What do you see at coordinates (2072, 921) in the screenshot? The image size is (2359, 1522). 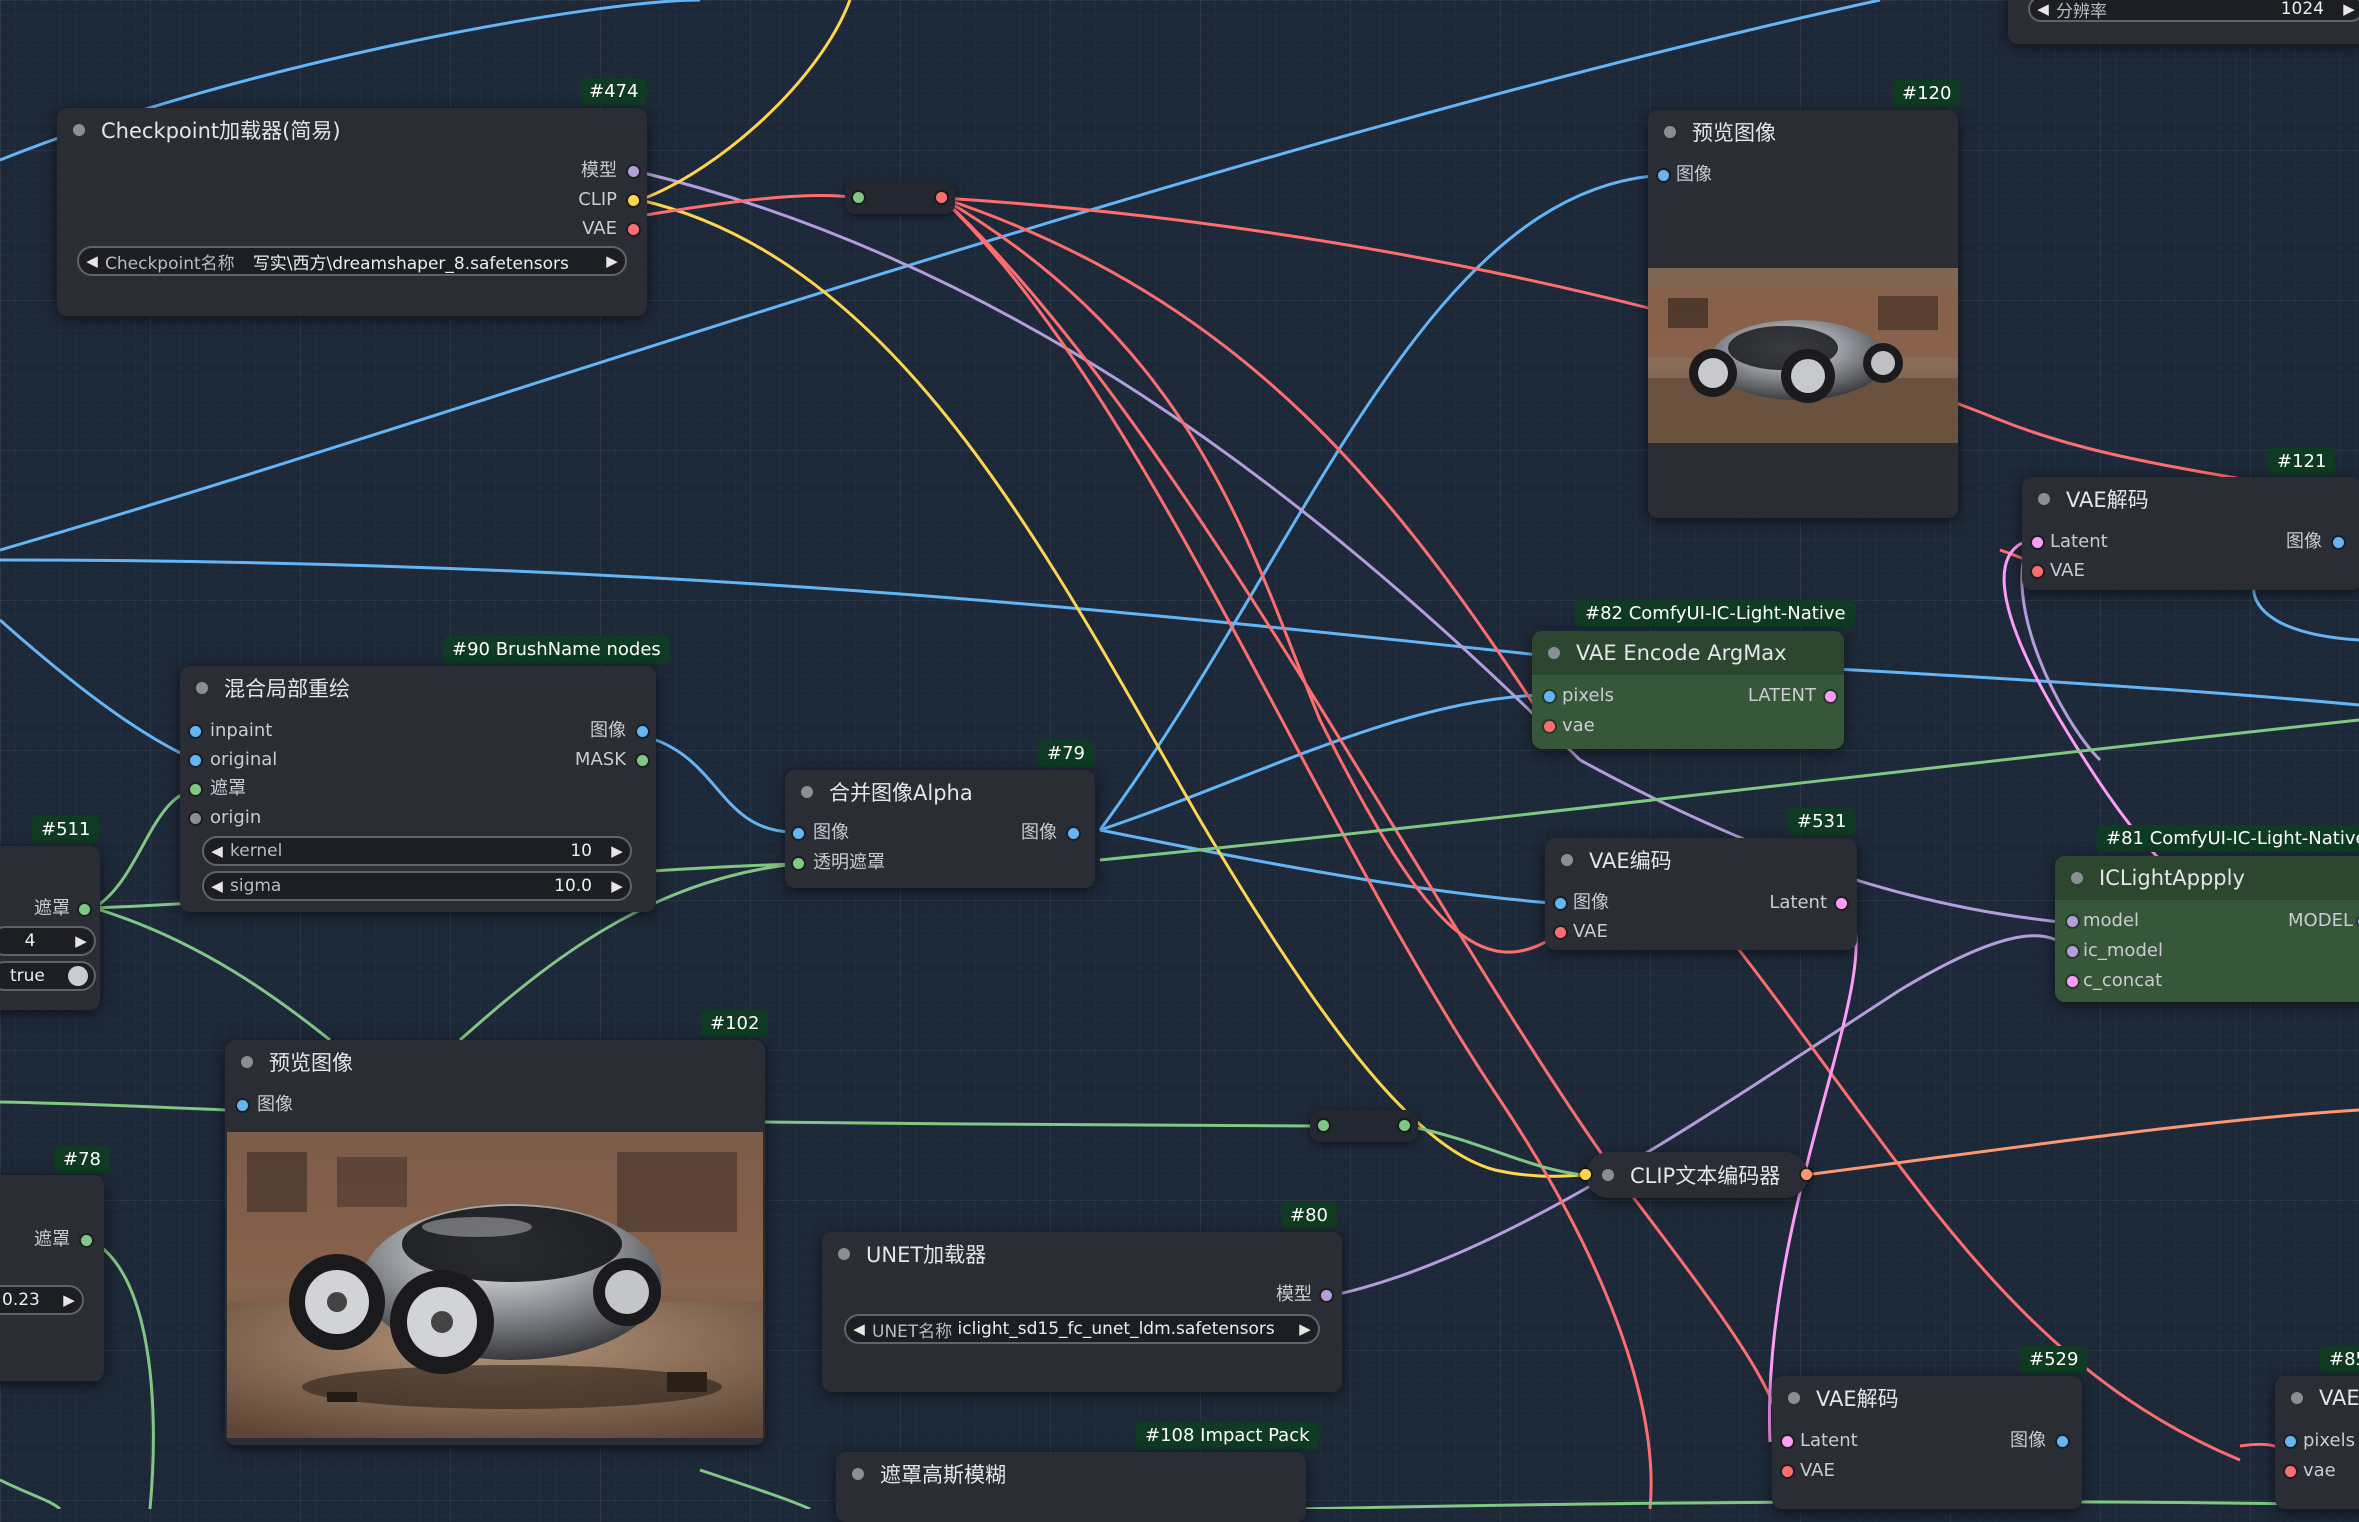 I see `input-pin-model` at bounding box center [2072, 921].